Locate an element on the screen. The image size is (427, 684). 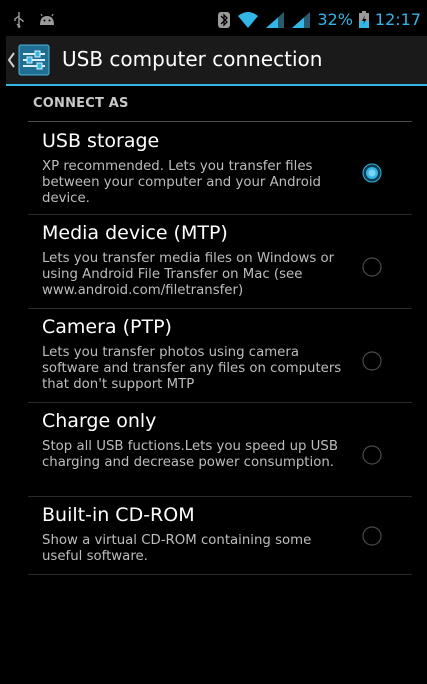
settings-sliders-icon is located at coordinates (34, 60).